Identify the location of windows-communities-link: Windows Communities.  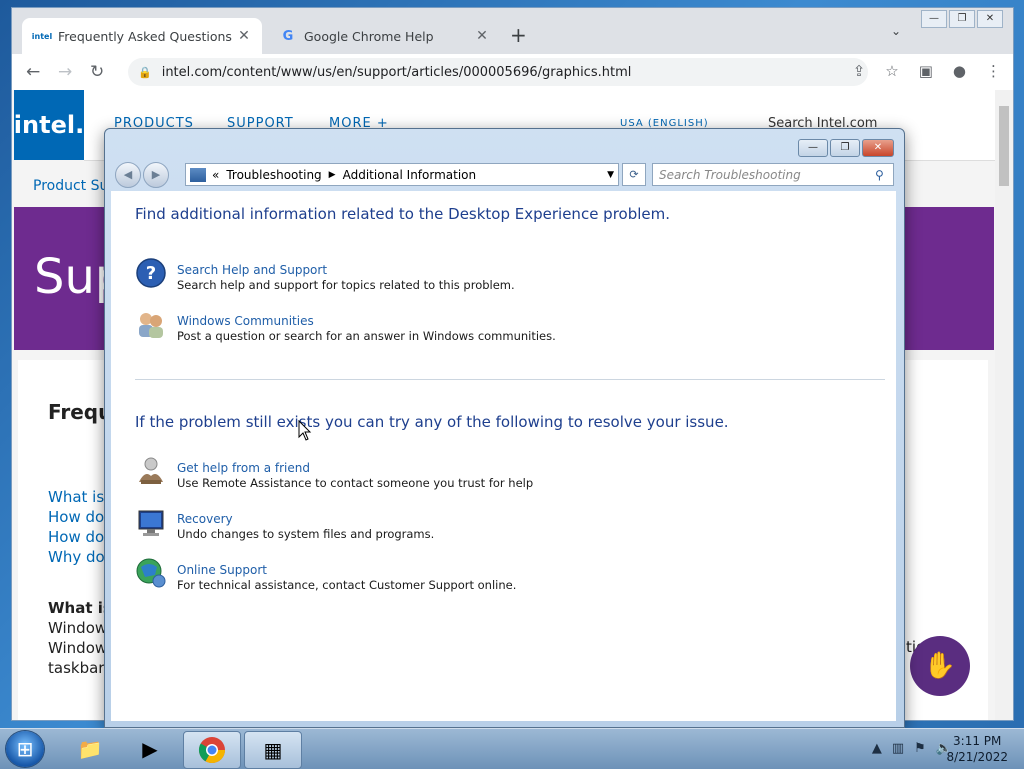
(245, 321).